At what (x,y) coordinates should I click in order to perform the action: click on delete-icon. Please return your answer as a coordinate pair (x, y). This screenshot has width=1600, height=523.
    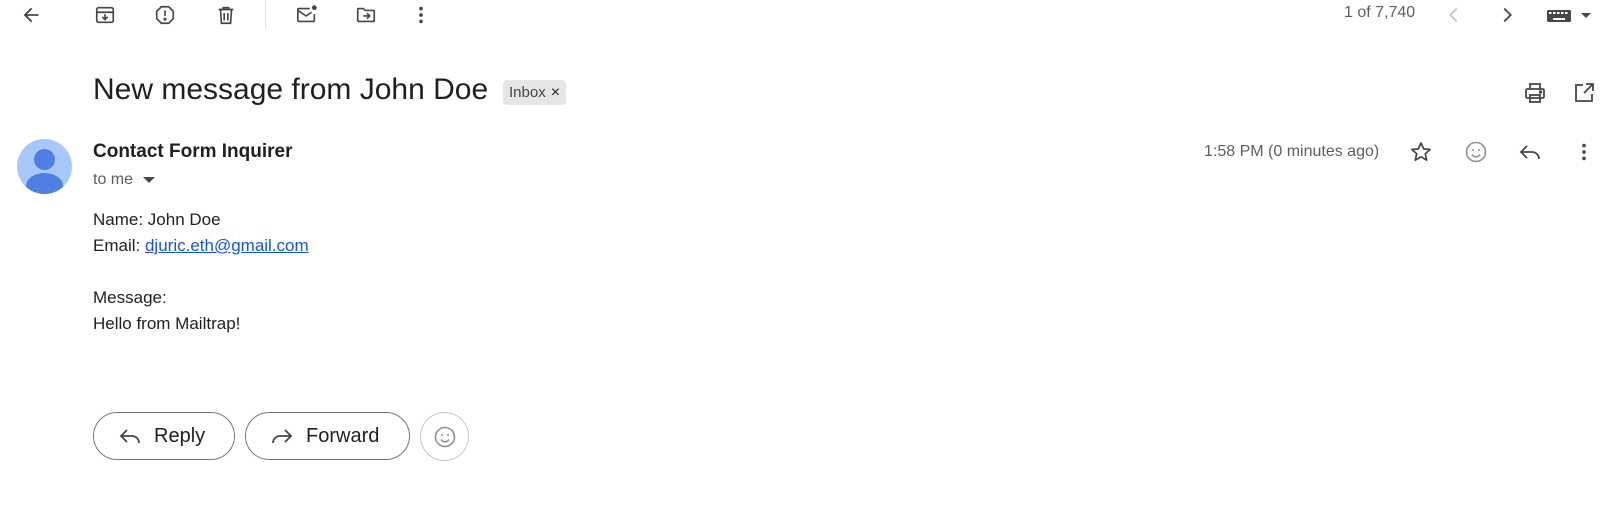
    Looking at the image, I should click on (226, 15).